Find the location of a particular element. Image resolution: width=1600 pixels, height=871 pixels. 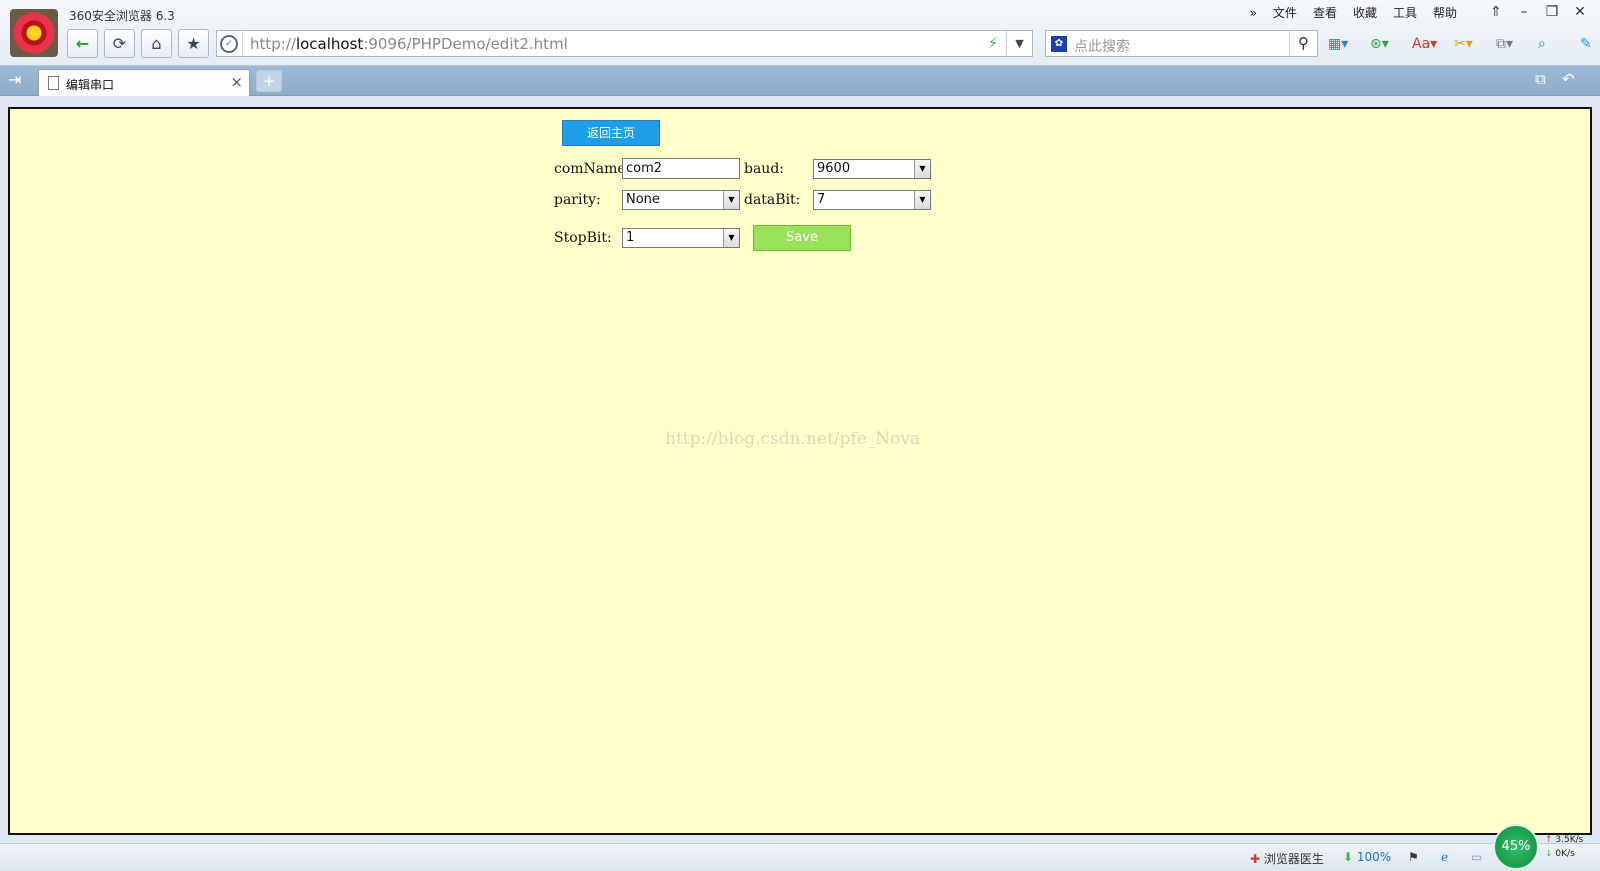

download-speed: ↓ 0K/s is located at coordinates (1564, 854).